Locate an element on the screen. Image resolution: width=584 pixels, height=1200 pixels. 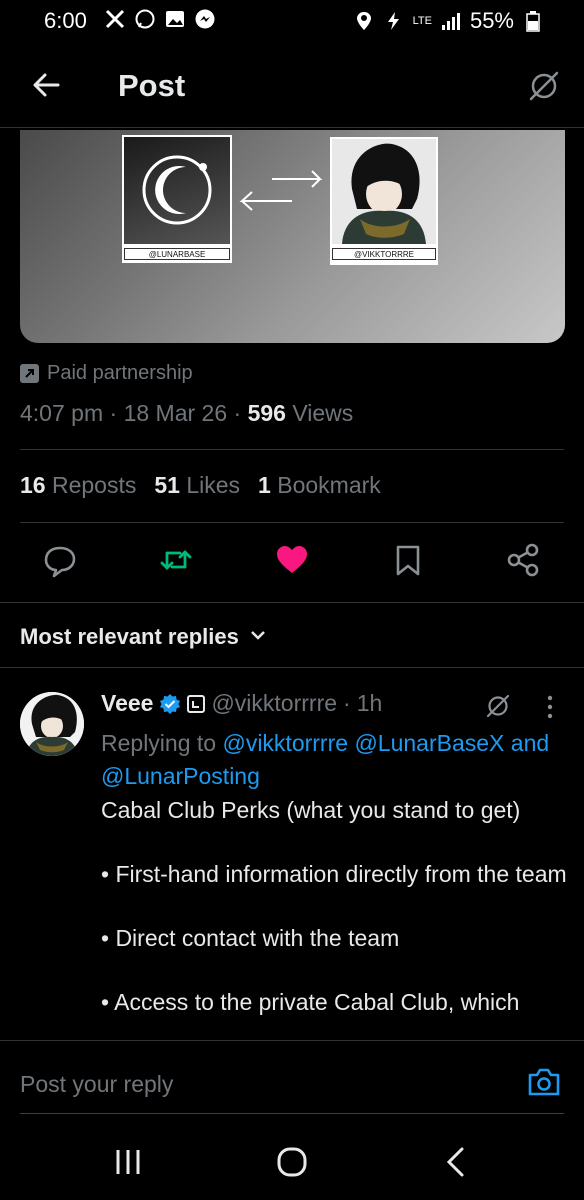
external-link-icon is located at coordinates (29, 373).